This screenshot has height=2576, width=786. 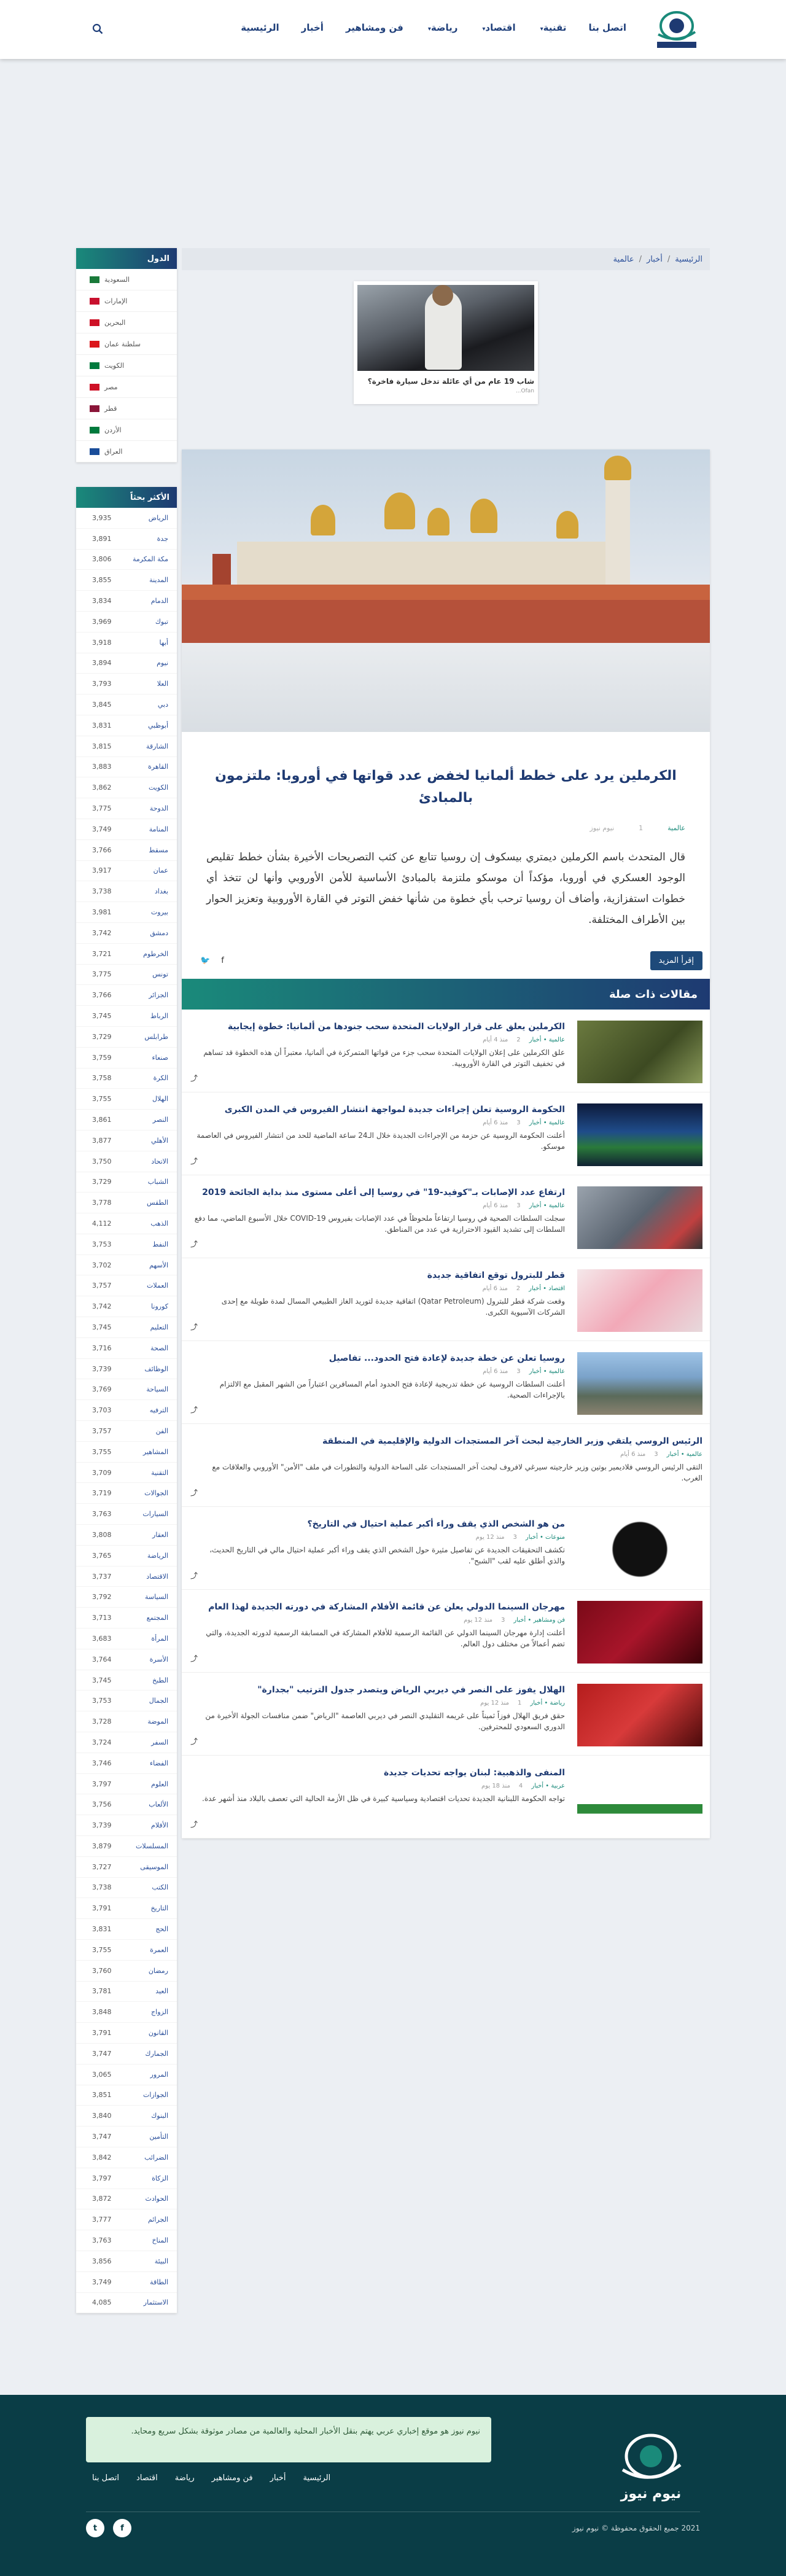 I want to click on tag-item: الرباط 3,745, so click(x=126, y=1016).